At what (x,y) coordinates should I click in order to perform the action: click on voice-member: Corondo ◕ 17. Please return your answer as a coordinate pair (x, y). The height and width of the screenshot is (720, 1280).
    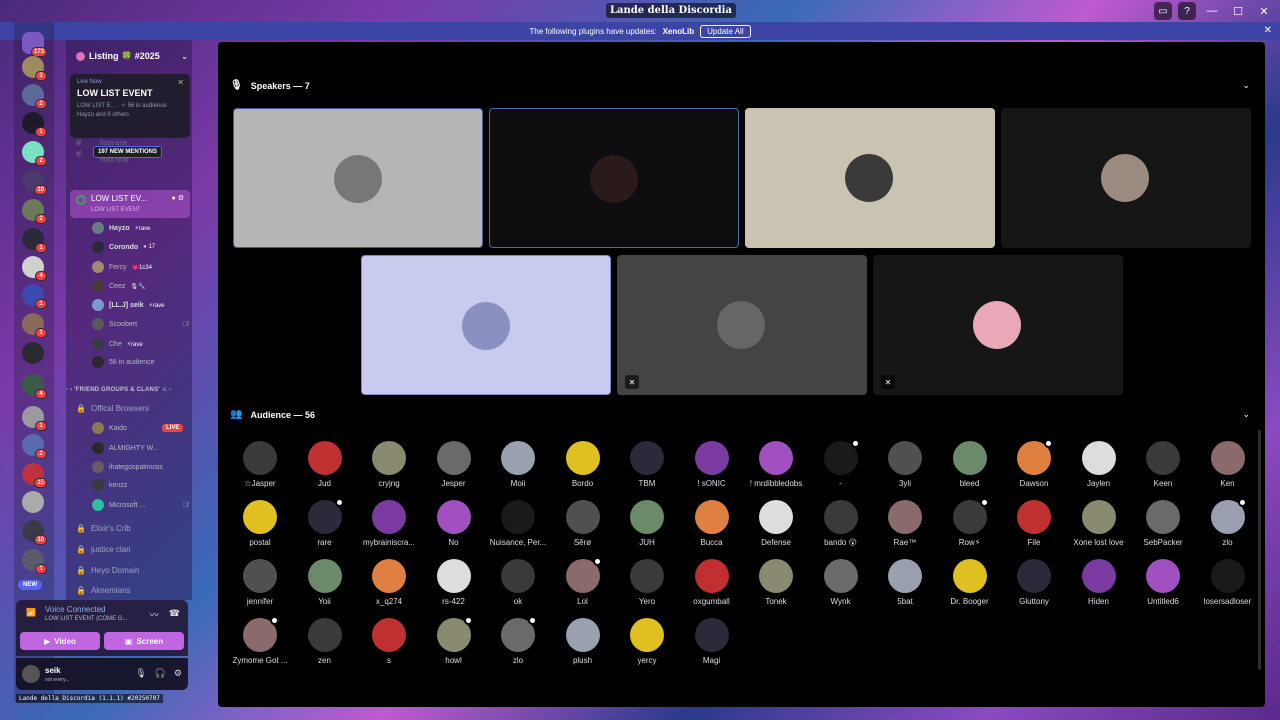
    Looking at the image, I should click on (140, 247).